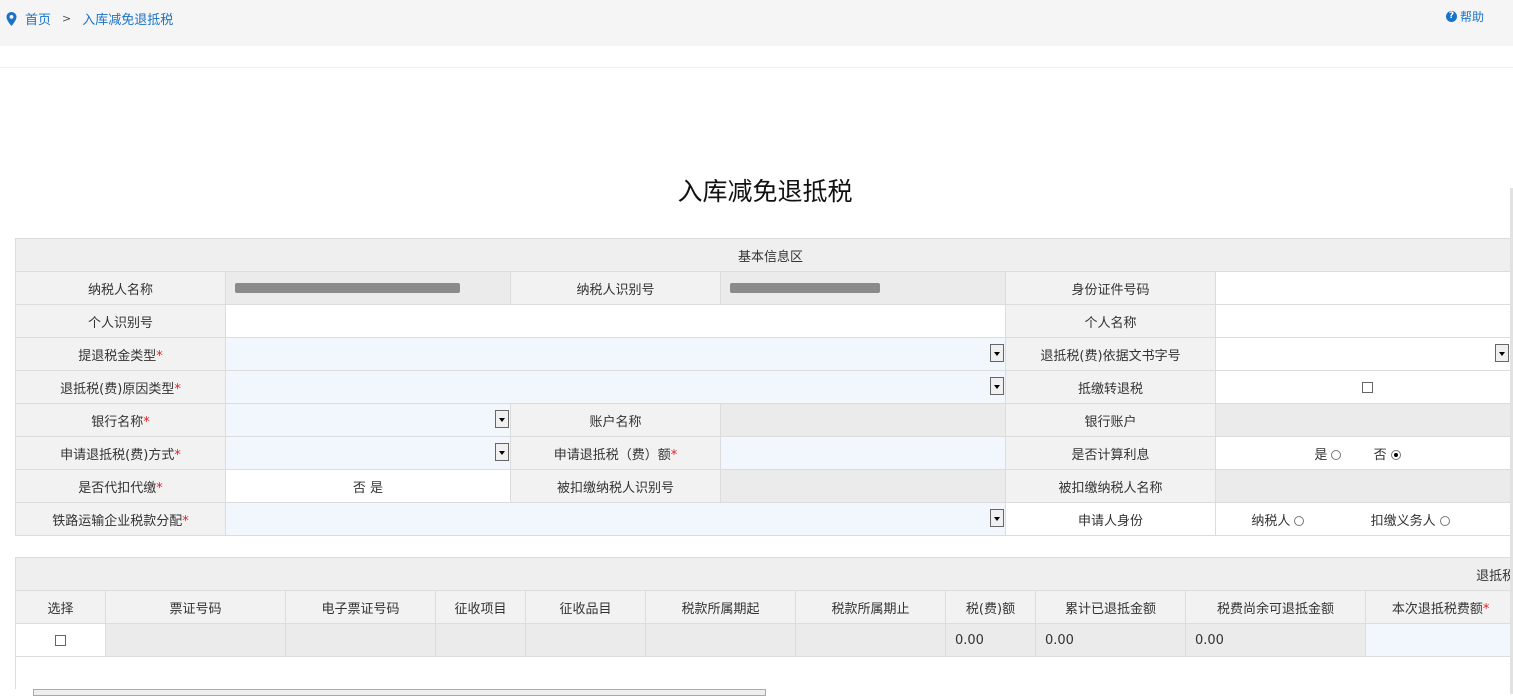 This screenshot has width=1513, height=696. Describe the element at coordinates (871, 640) in the screenshot. I see `period-end-cell` at that location.